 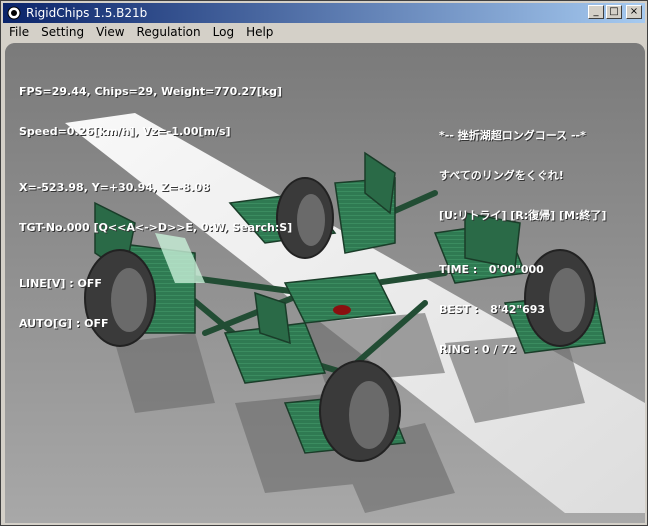 I want to click on menu-log: Log, so click(x=223, y=32).